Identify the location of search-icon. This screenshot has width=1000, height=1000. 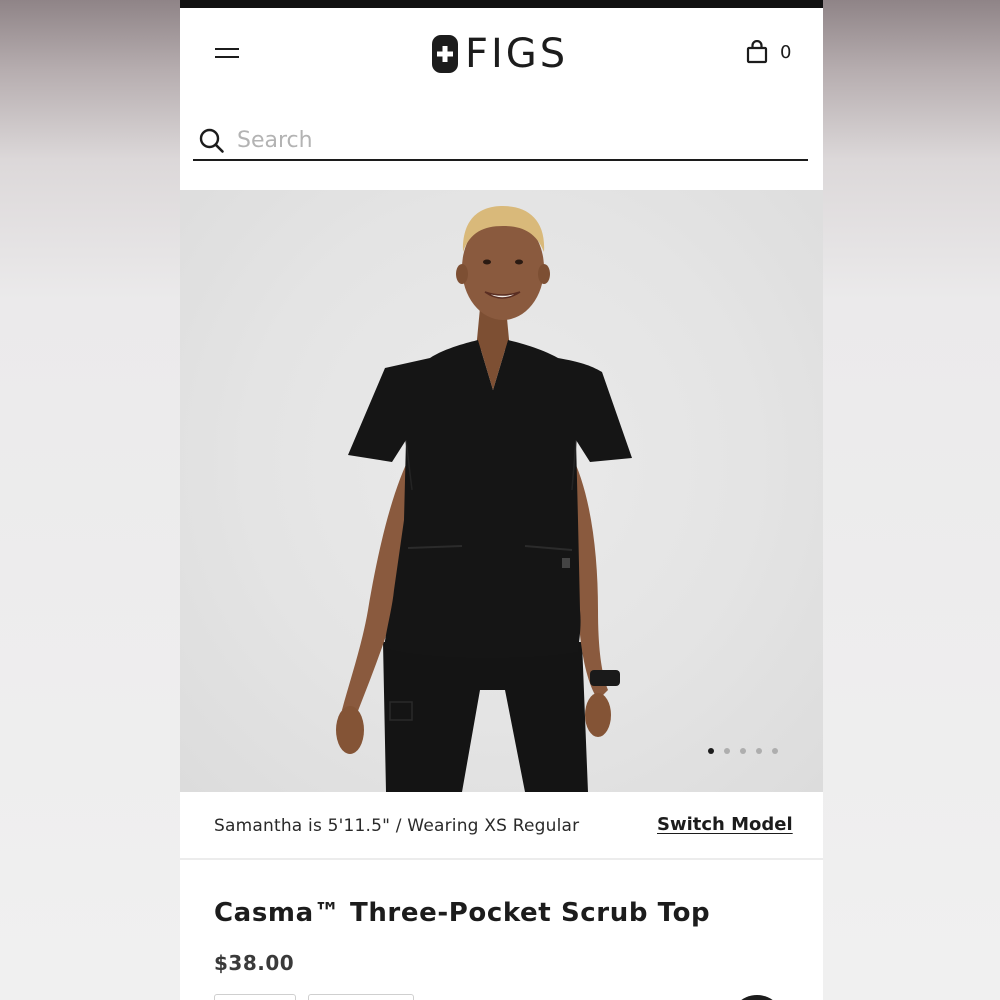
(212, 141).